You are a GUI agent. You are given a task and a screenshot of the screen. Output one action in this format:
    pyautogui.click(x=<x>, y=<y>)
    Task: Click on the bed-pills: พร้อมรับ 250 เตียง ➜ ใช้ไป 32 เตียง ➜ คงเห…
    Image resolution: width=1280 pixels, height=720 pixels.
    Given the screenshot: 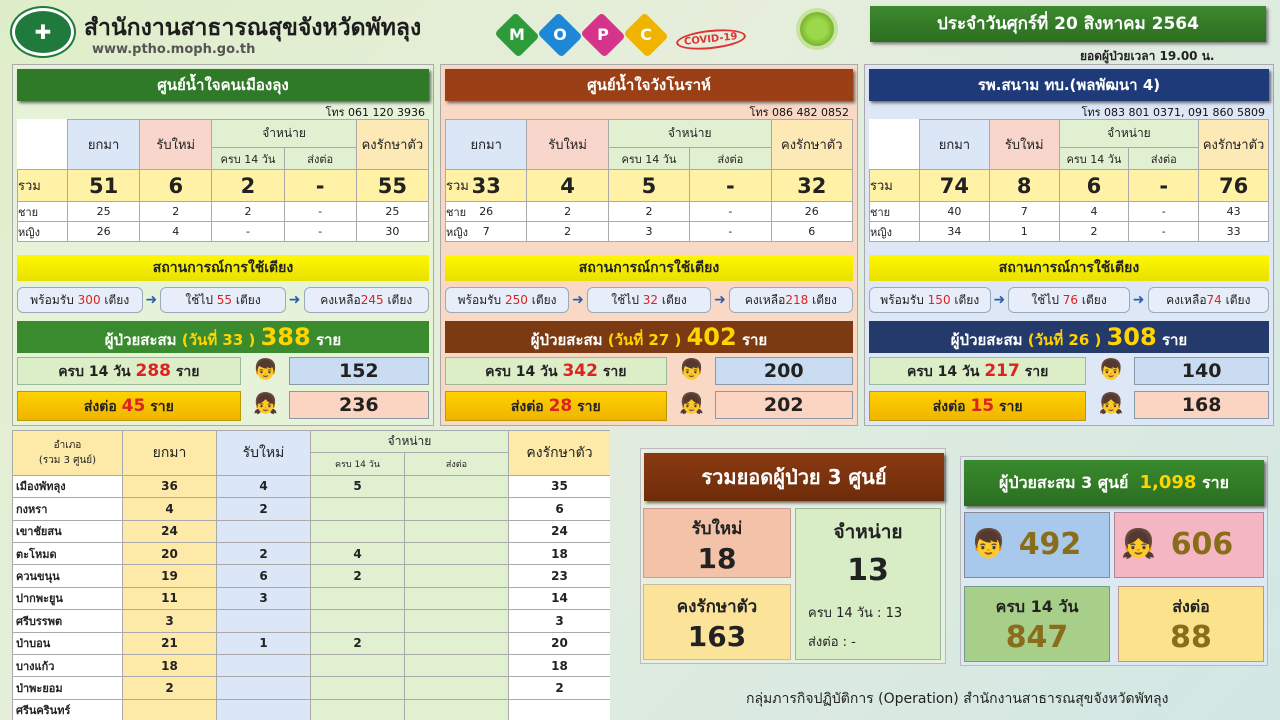 What is the action you would take?
    pyautogui.click(x=649, y=300)
    